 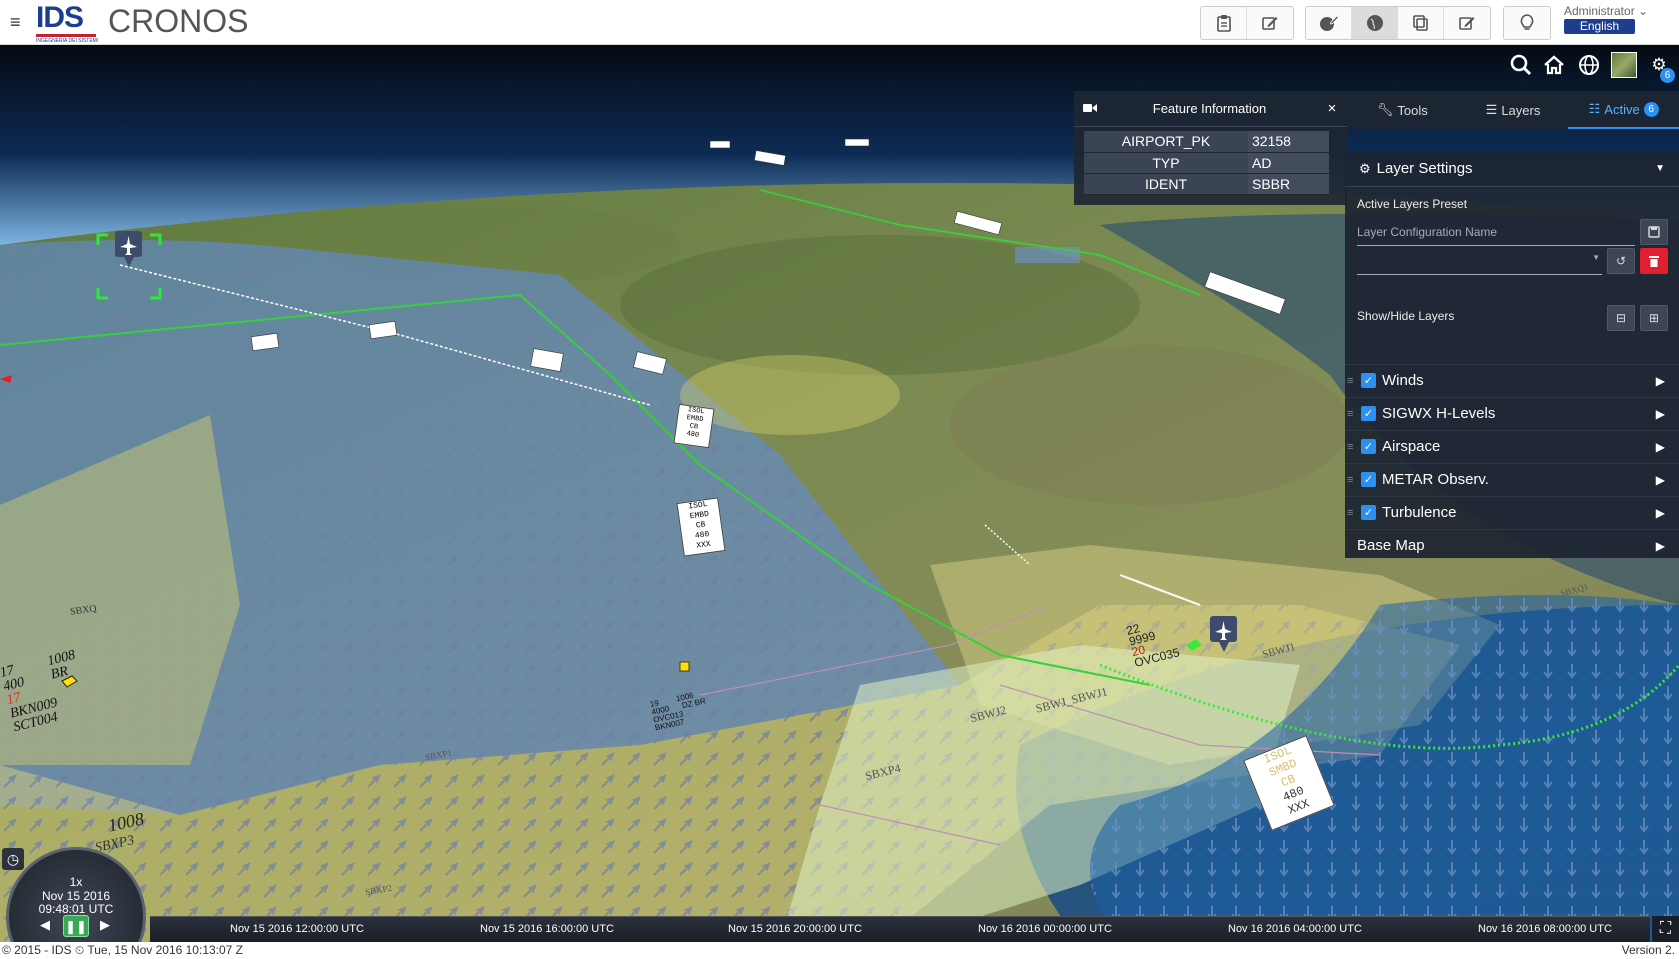 I want to click on tab-active: ☷ Active 6, so click(x=1623, y=110).